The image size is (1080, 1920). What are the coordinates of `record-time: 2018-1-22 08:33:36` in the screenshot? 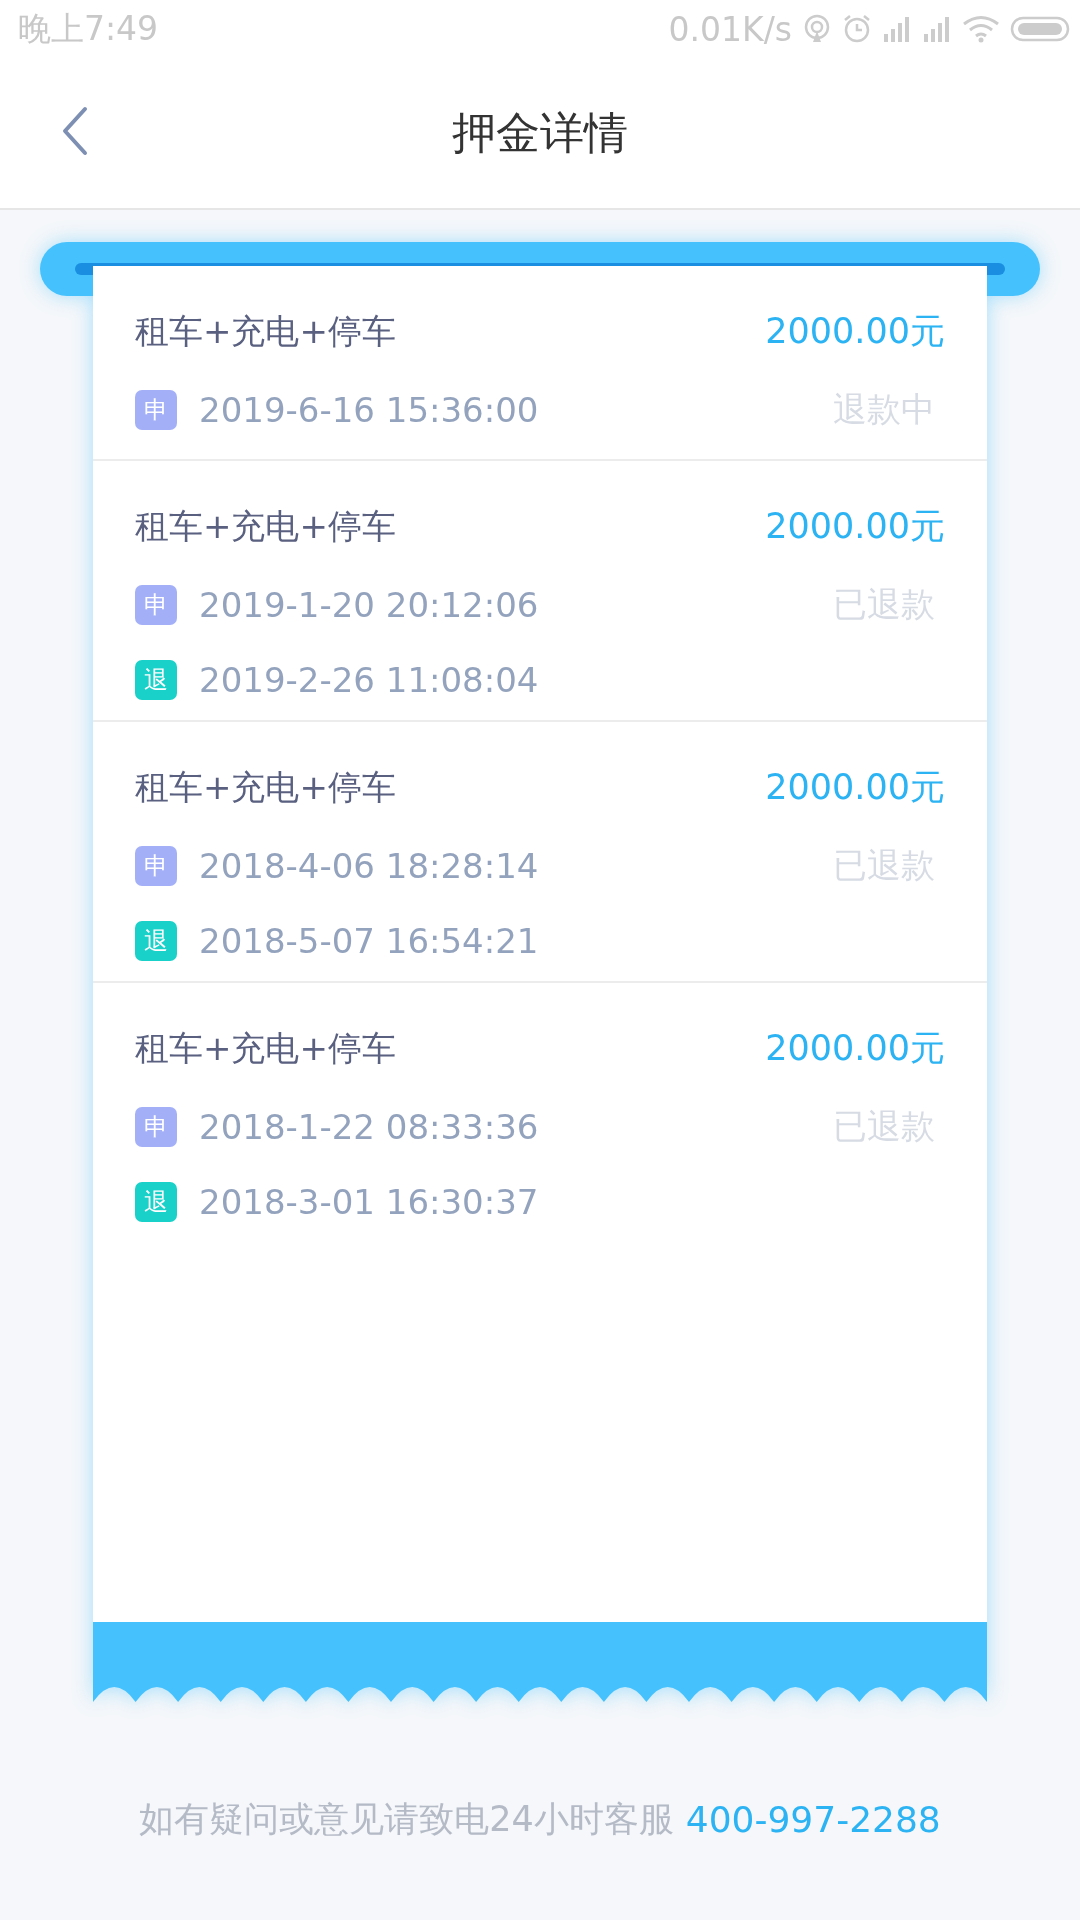 It's located at (369, 1127).